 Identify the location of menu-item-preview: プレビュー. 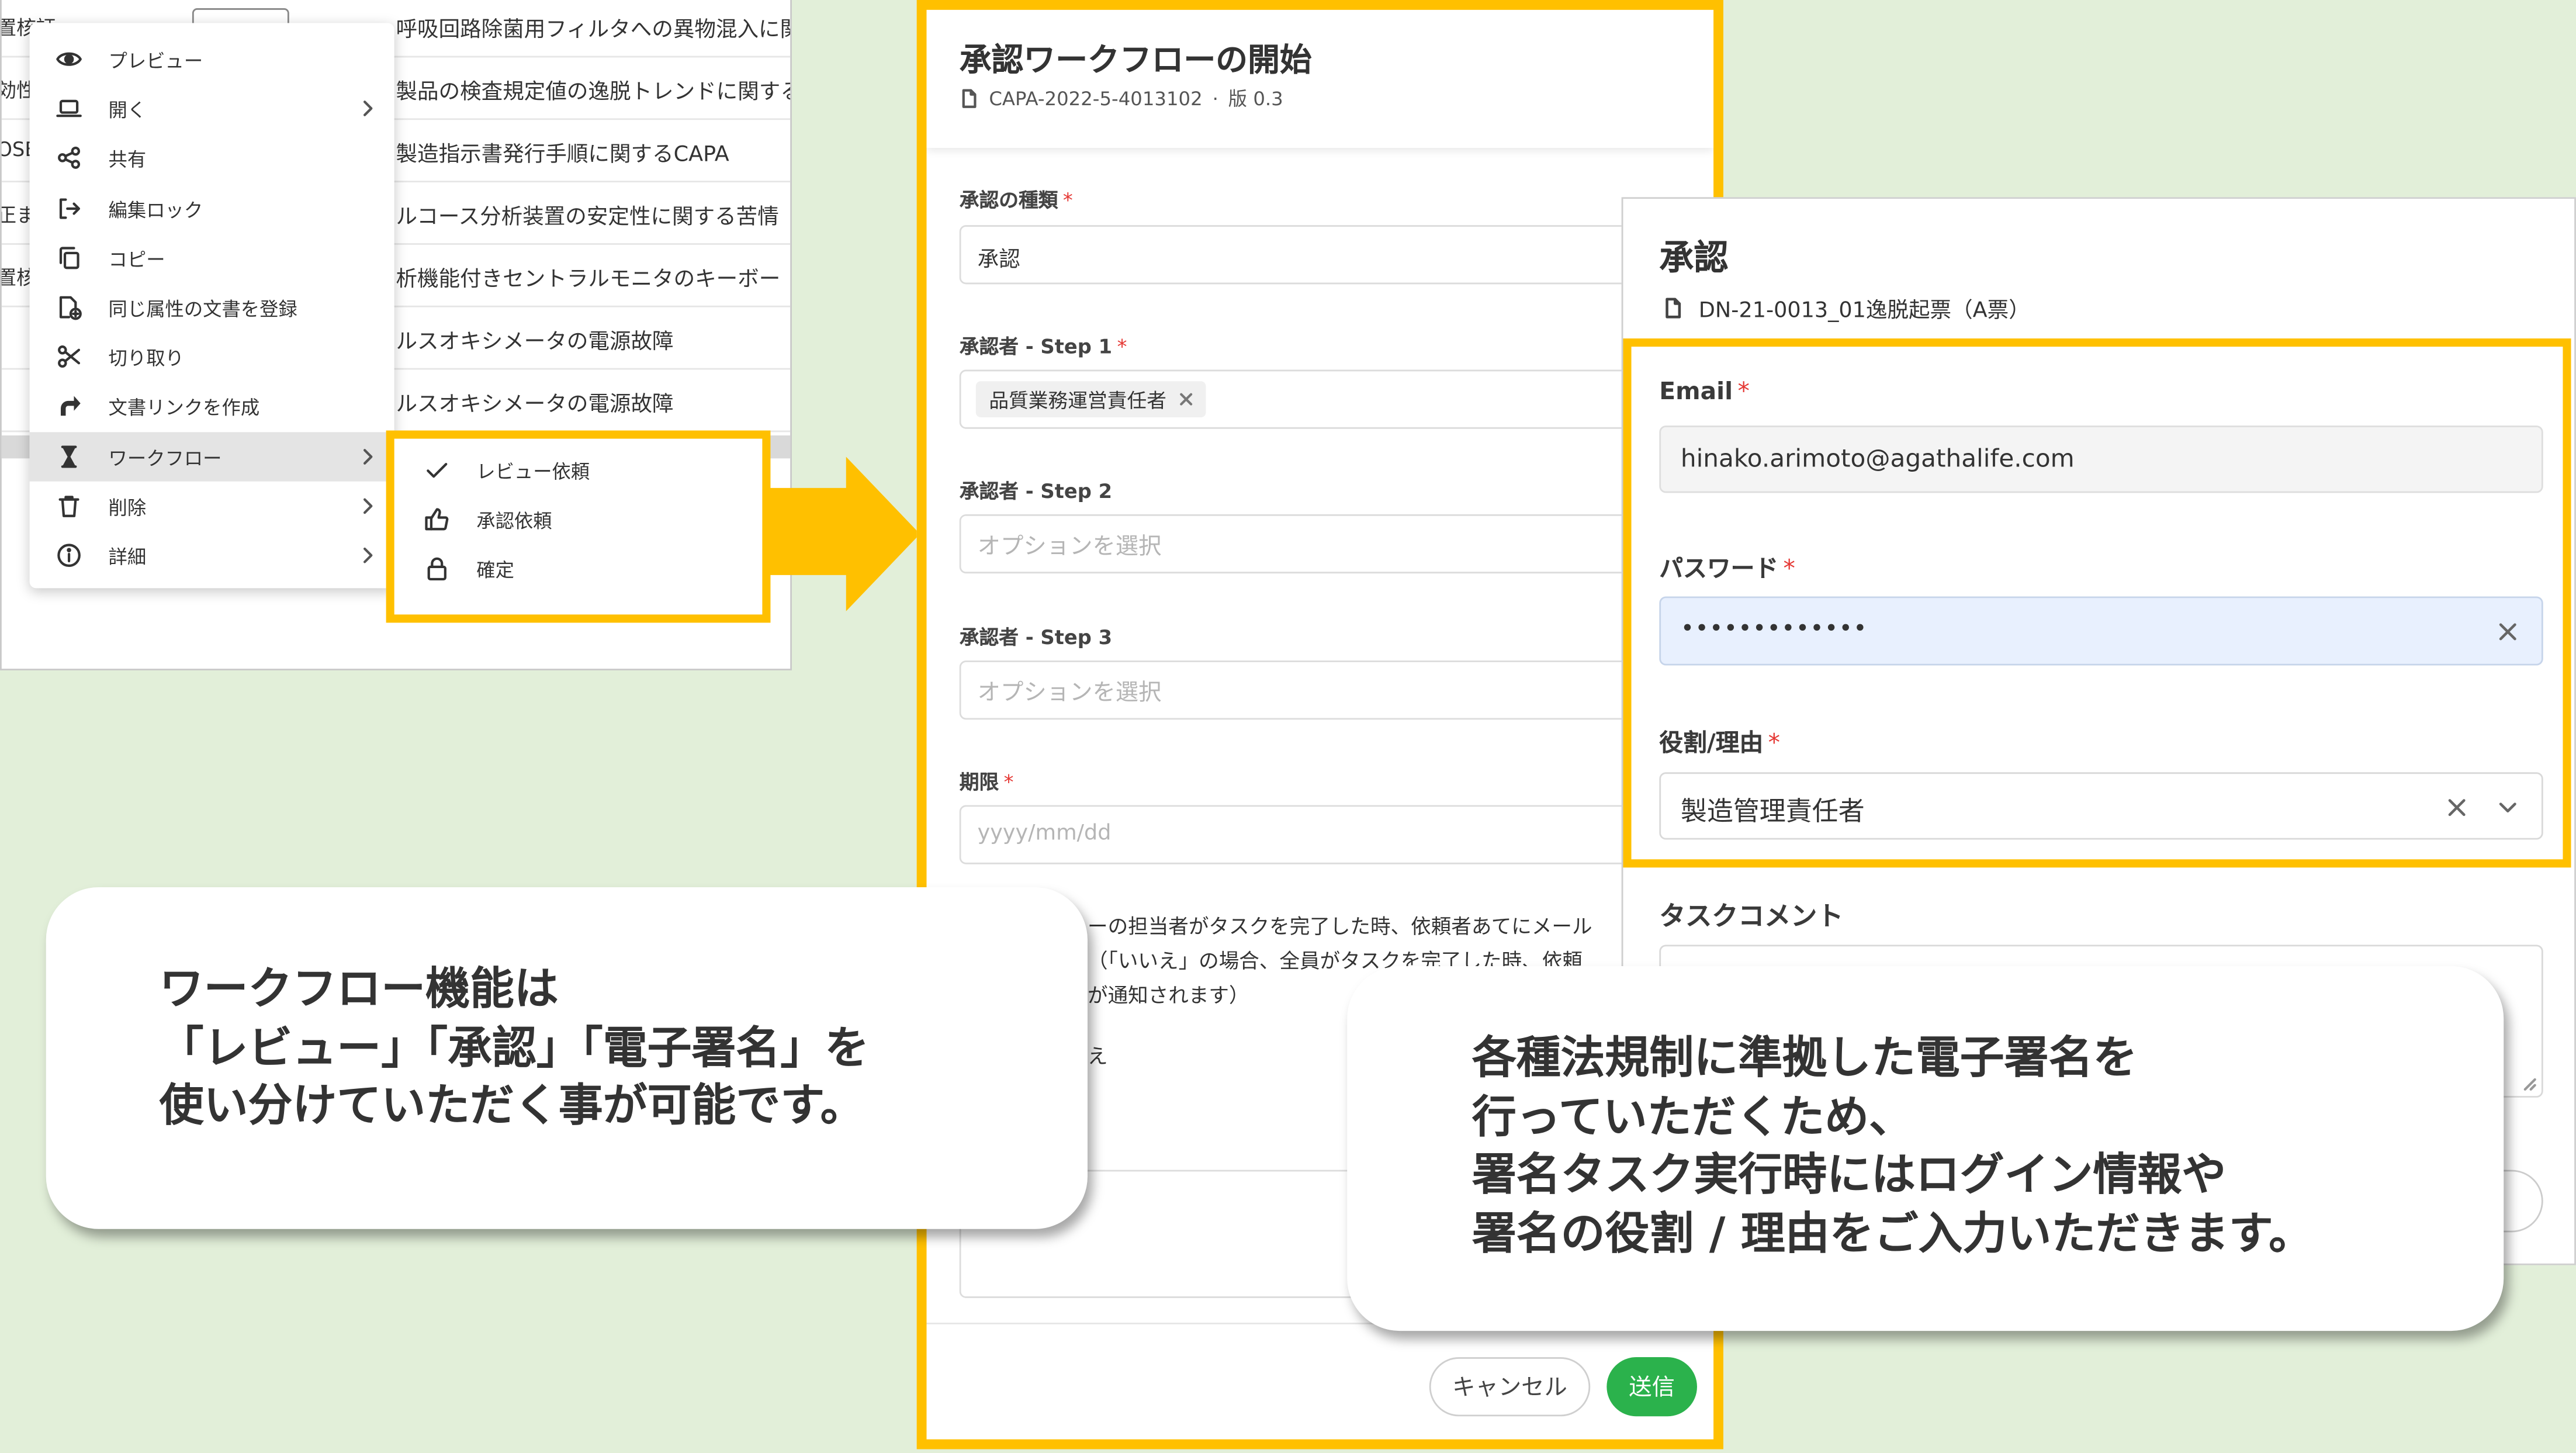
(212, 59).